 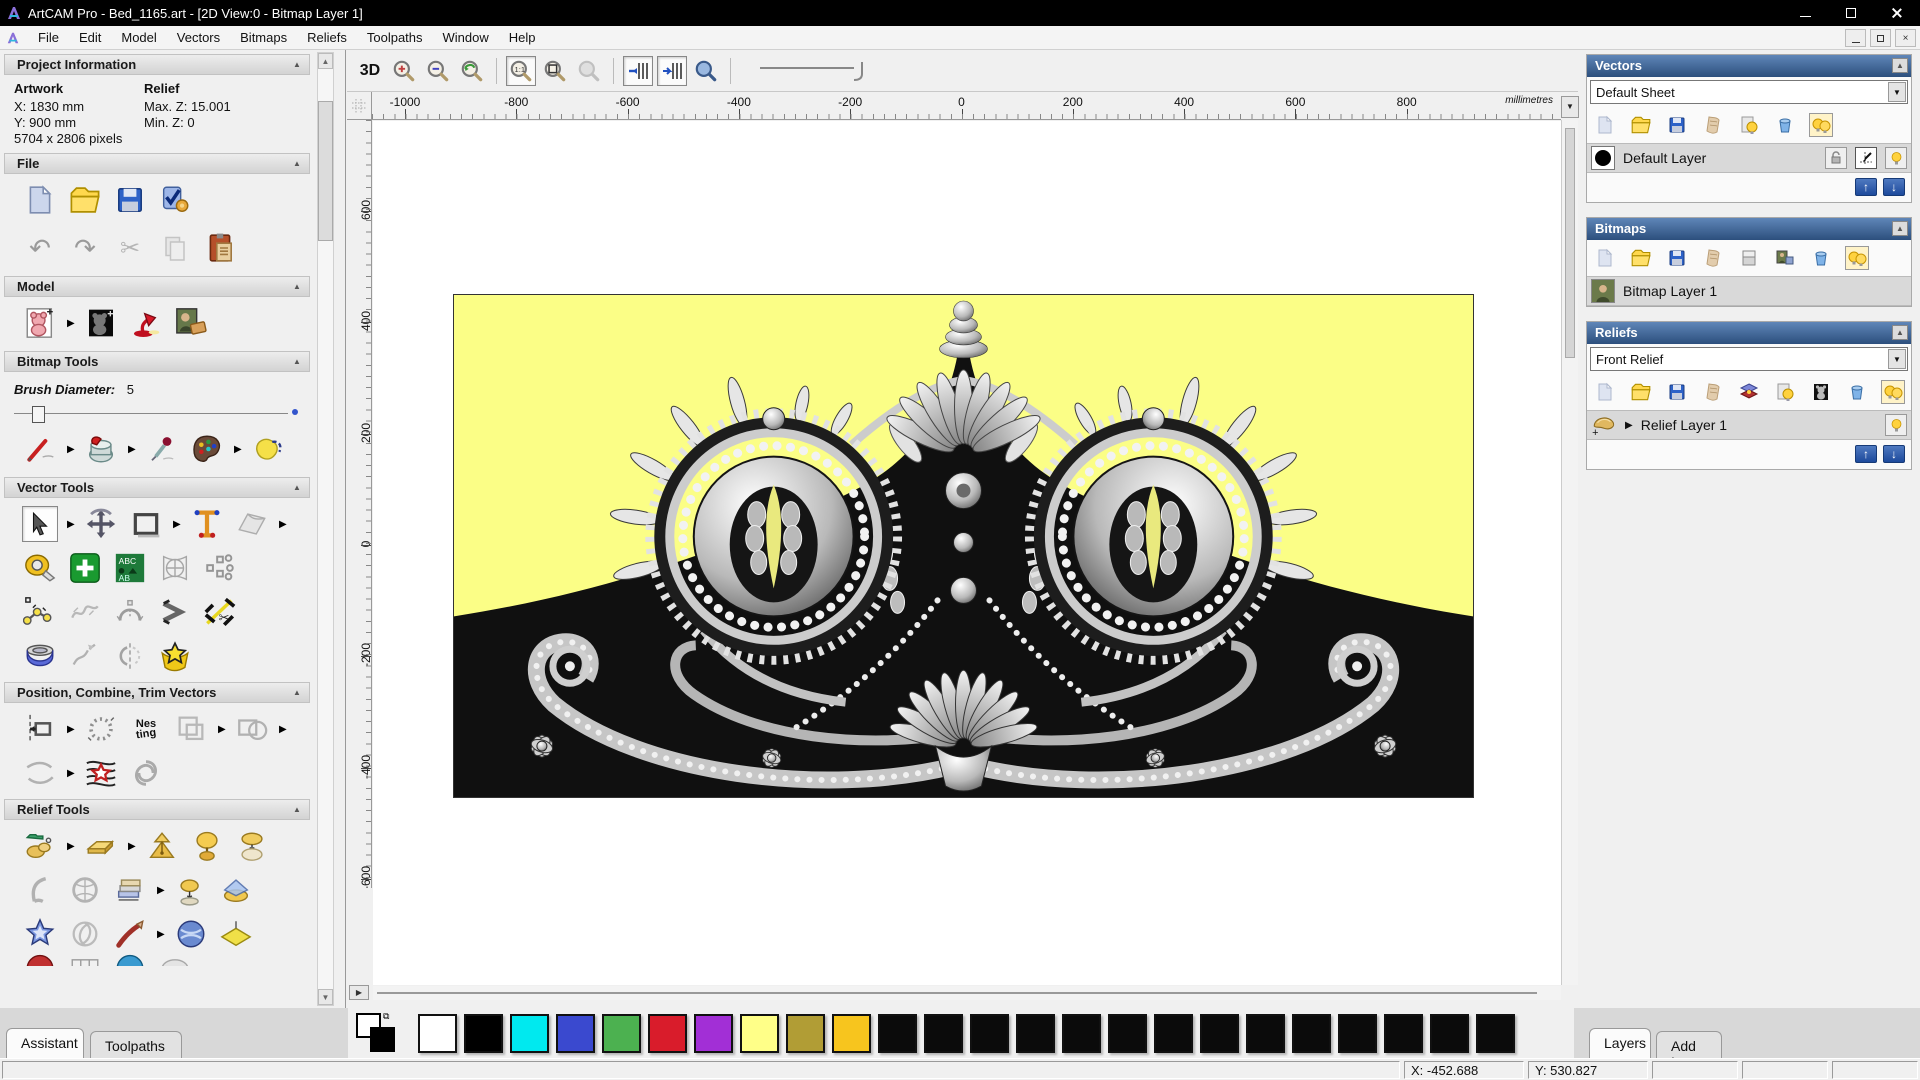 I want to click on save-vector-layer-icon, so click(x=1677, y=125).